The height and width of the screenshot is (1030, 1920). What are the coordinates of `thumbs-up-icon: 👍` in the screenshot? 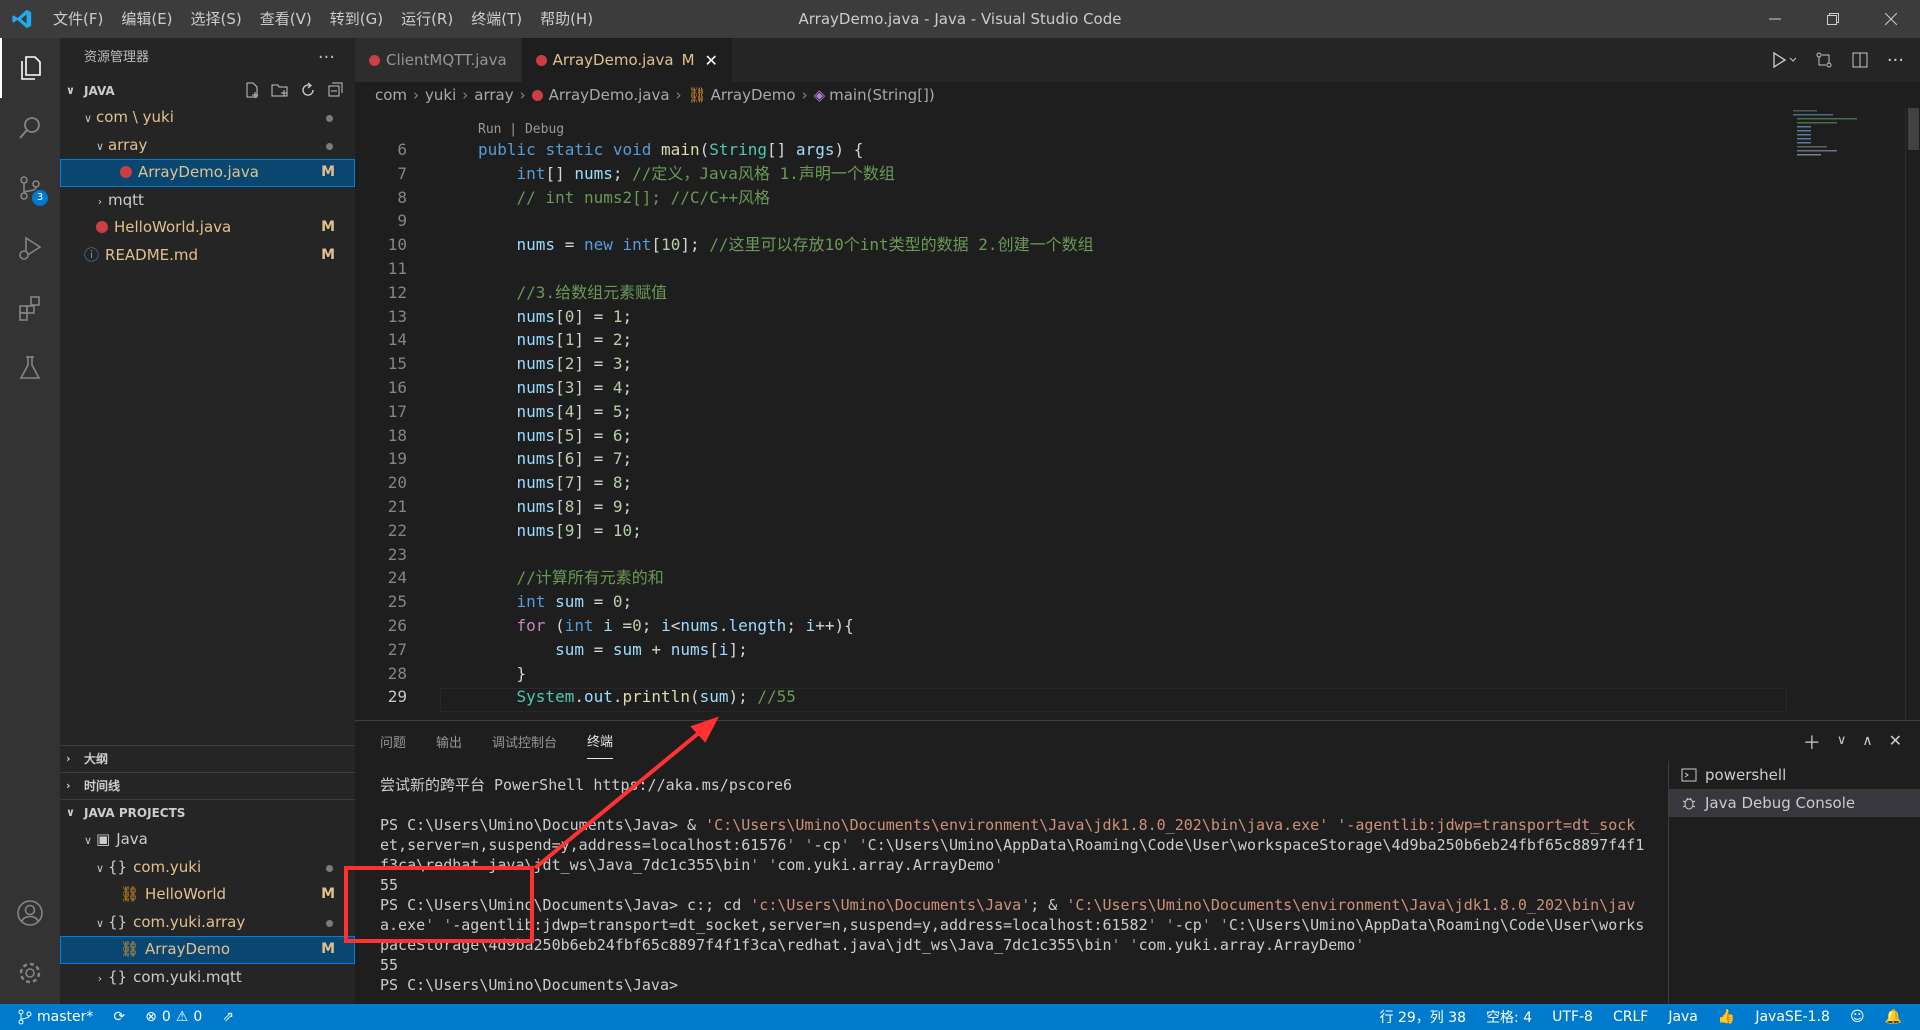 It's located at (1726, 1017).